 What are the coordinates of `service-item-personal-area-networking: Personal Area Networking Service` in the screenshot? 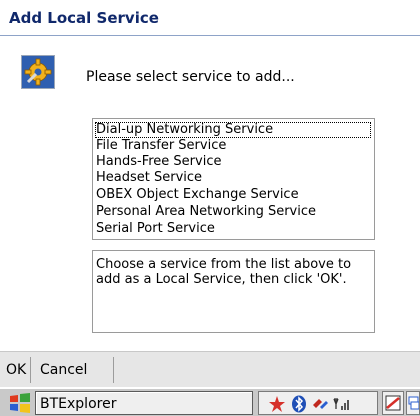 It's located at (205, 212).